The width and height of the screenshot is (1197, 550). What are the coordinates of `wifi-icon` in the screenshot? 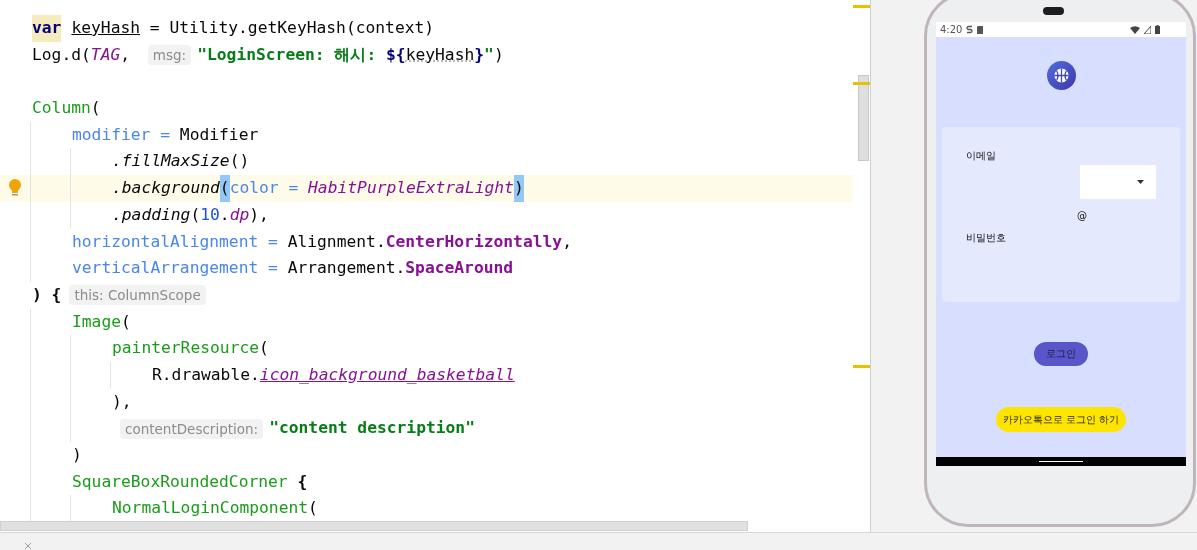 It's located at (1135, 29).